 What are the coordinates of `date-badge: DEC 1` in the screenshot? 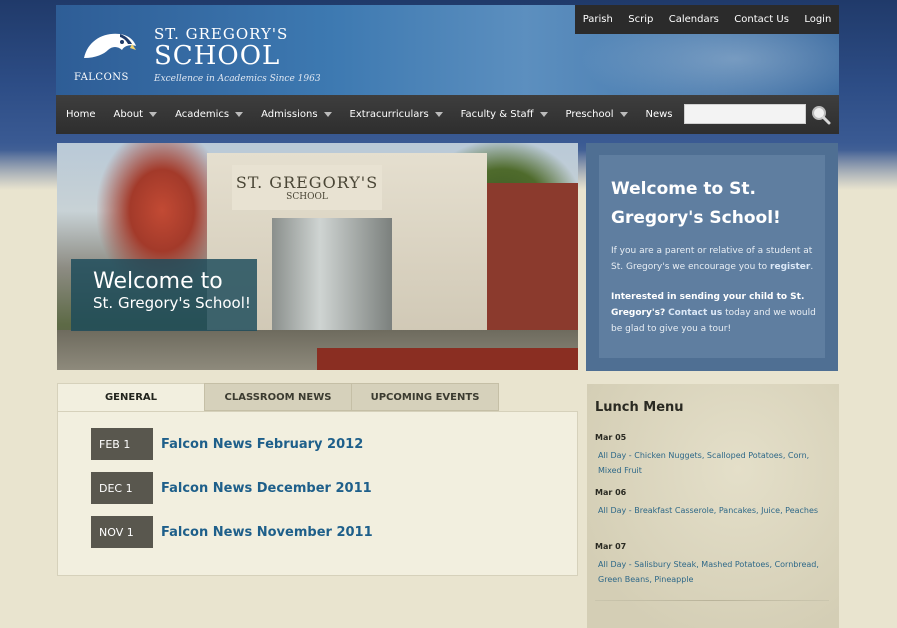 It's located at (122, 488).